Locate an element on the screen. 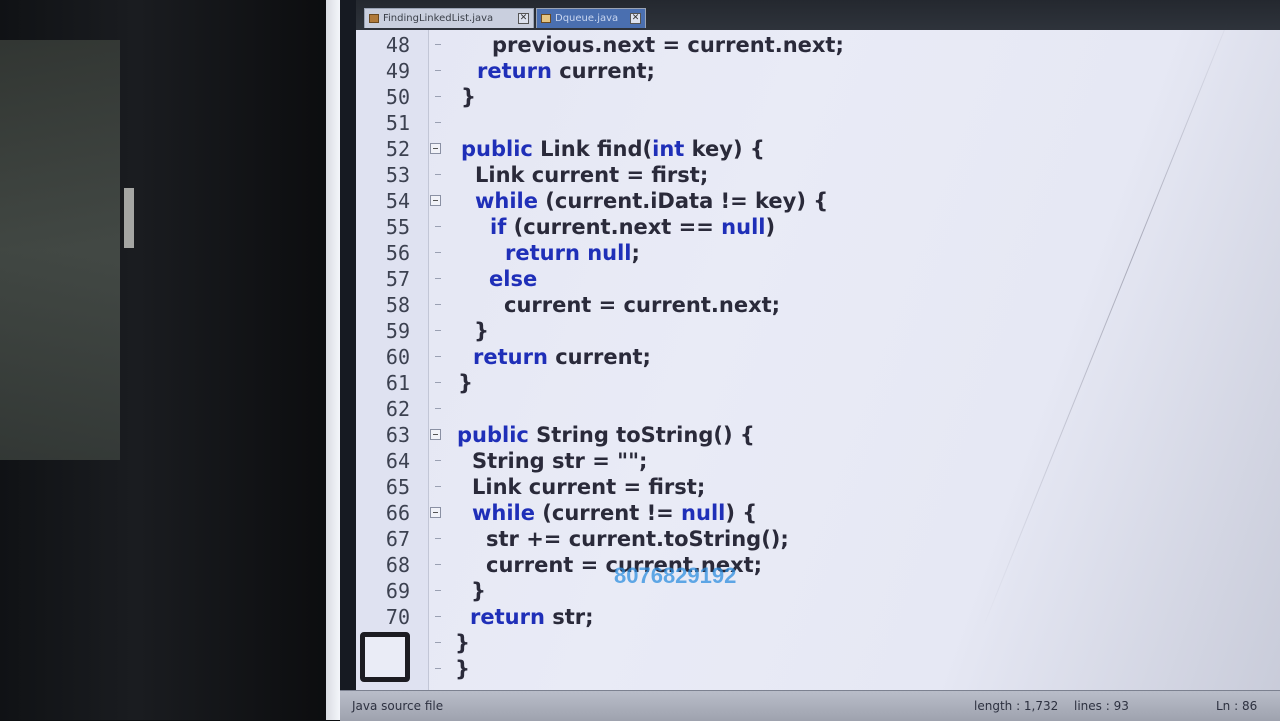  code-text: while (current.iData != key) { is located at coordinates (651, 201).